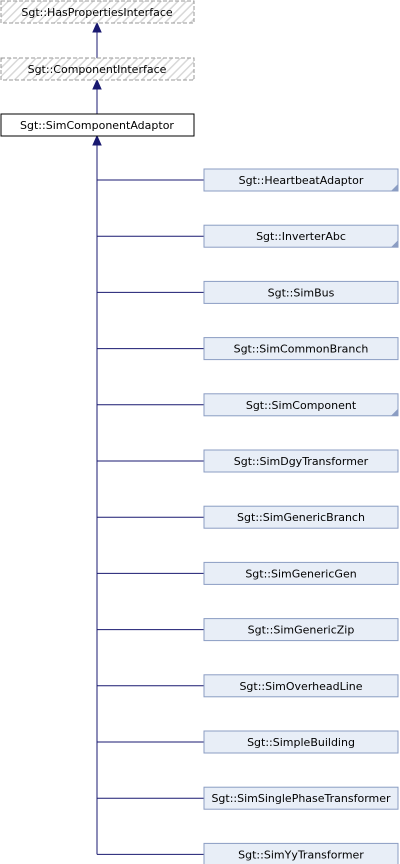 The image size is (400, 864). I want to click on interface-label: Sgt::HasPropertiesInterface, so click(97, 12).